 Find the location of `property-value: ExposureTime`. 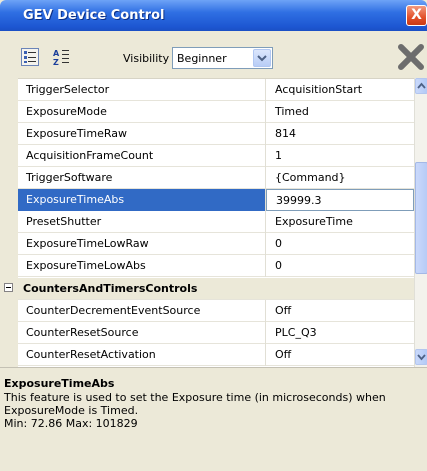

property-value: ExposureTime is located at coordinates (340, 222).